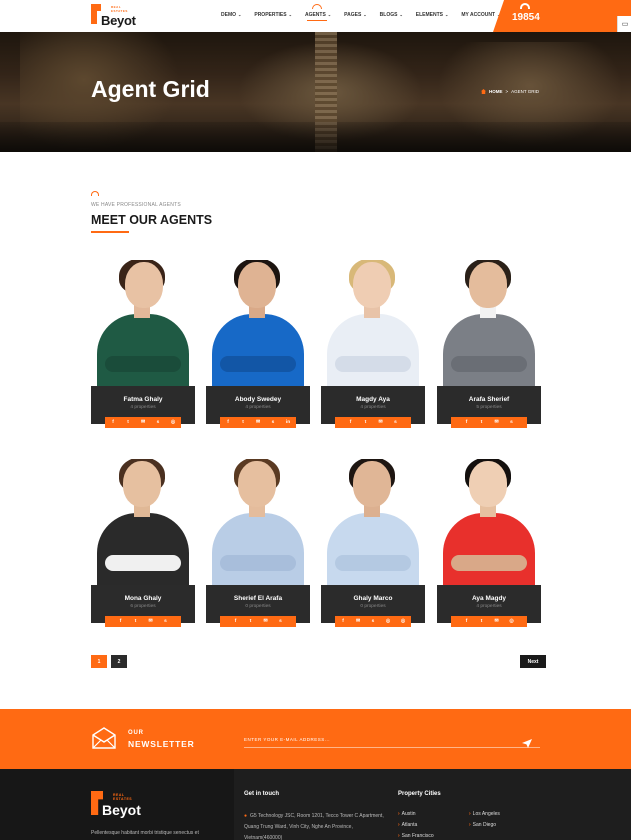  Describe the element at coordinates (315, 92) in the screenshot. I see `page-banner: Agent Grid HOME > AGENT GRID` at that location.